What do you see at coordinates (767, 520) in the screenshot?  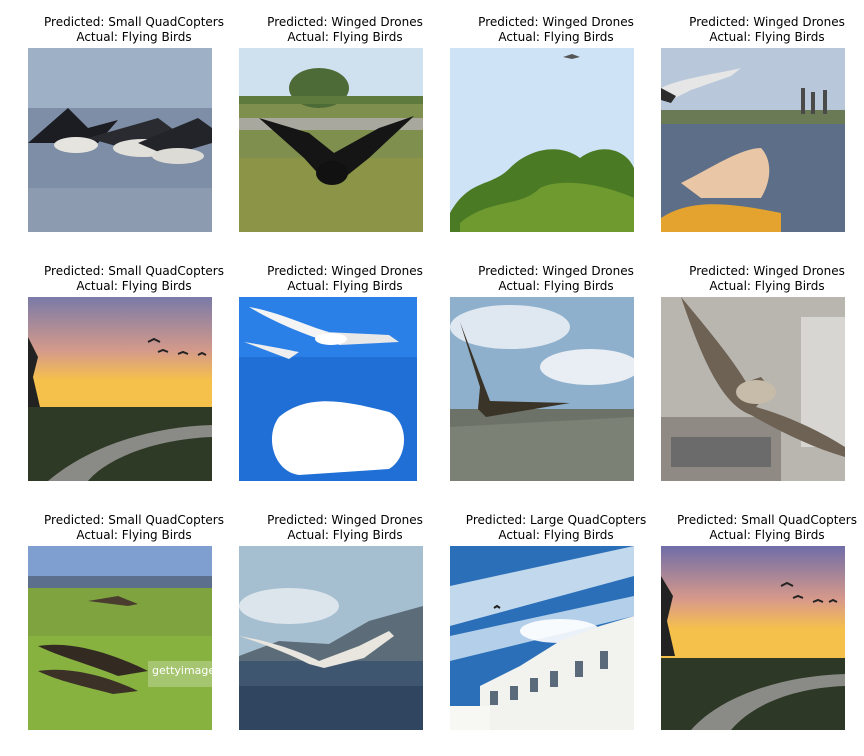 I see `predicted-label: Predicted: Small QuadCopters` at bounding box center [767, 520].